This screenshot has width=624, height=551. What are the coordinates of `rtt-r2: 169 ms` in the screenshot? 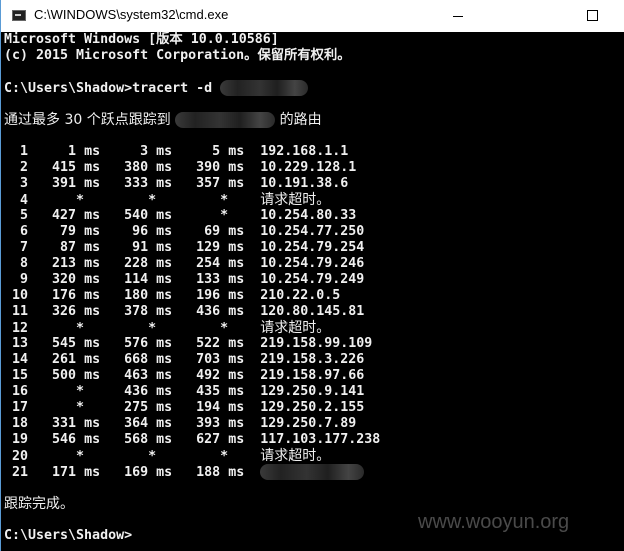 It's located at (144, 472).